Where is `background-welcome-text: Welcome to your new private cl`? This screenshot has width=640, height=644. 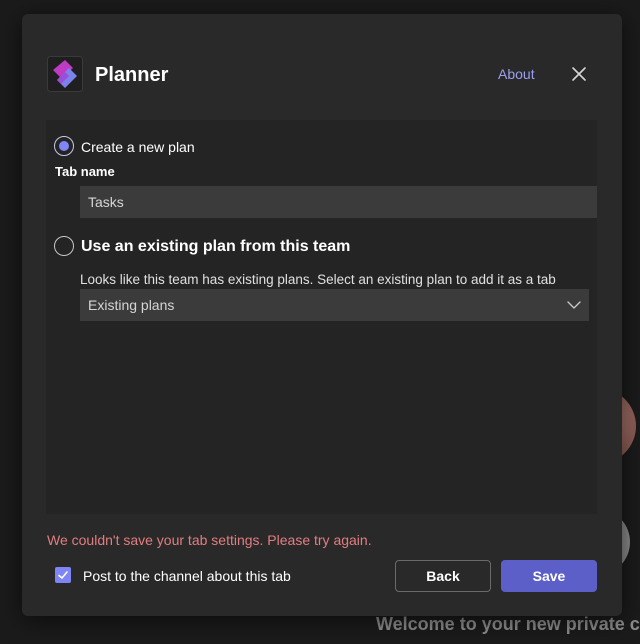 background-welcome-text: Welcome to your new private cl is located at coordinates (508, 624).